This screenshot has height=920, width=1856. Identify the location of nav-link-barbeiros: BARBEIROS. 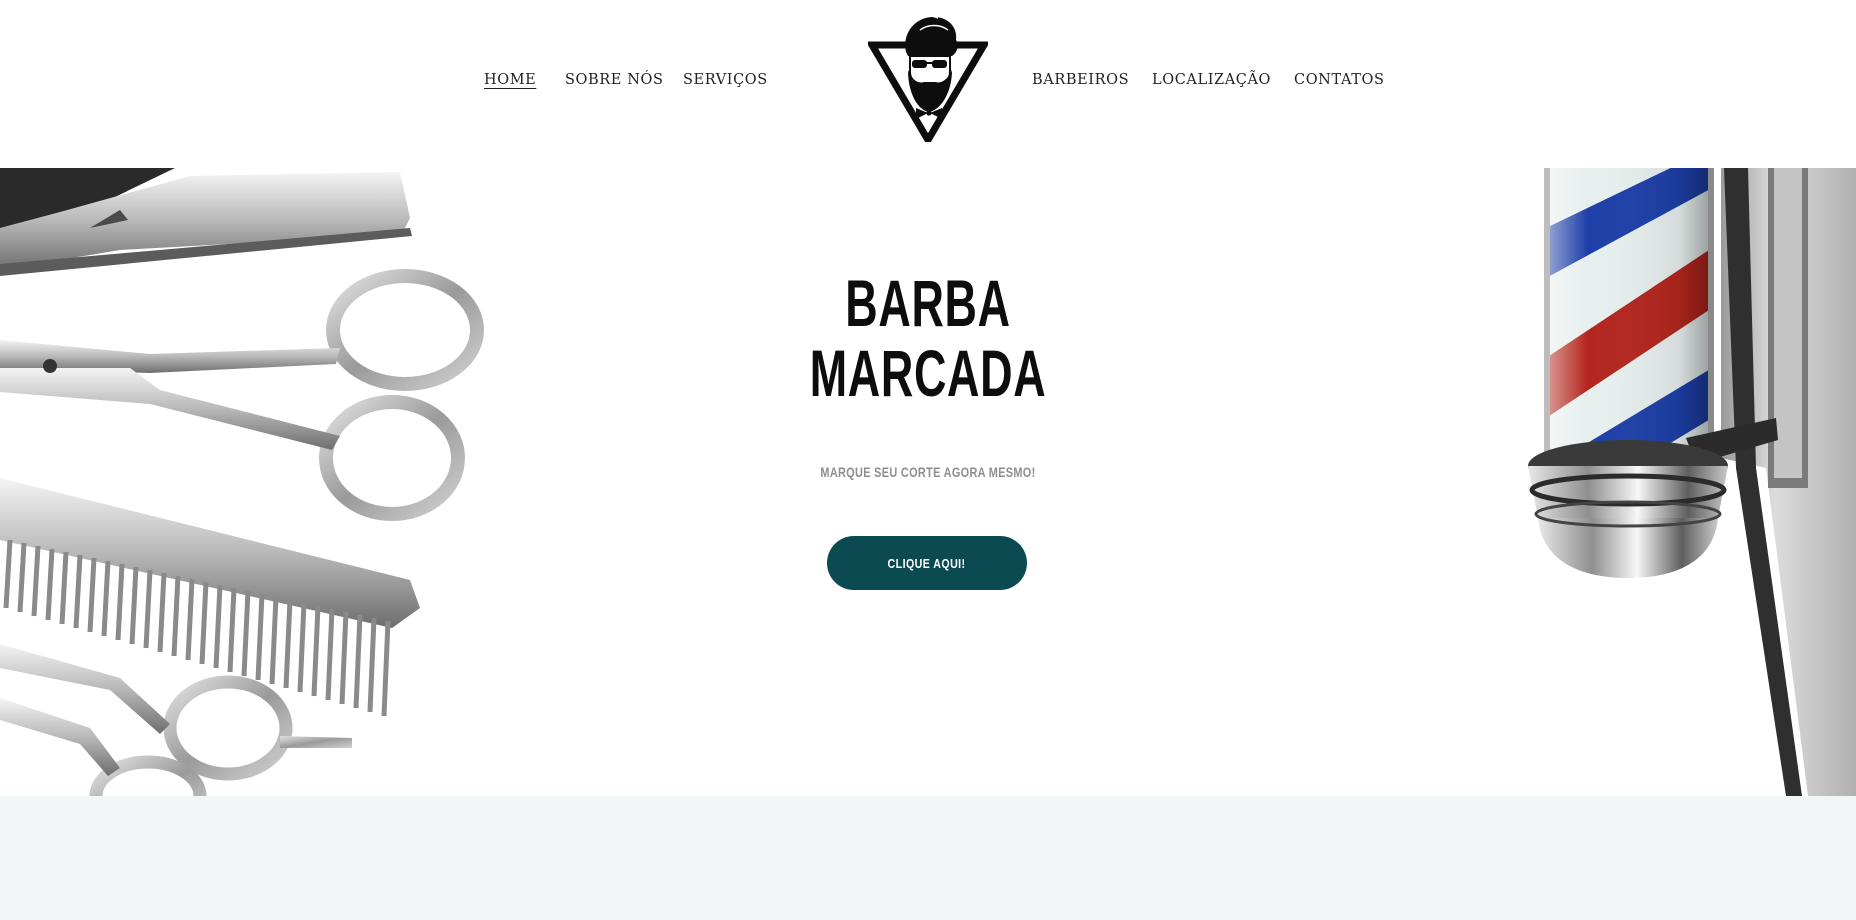
(1080, 80).